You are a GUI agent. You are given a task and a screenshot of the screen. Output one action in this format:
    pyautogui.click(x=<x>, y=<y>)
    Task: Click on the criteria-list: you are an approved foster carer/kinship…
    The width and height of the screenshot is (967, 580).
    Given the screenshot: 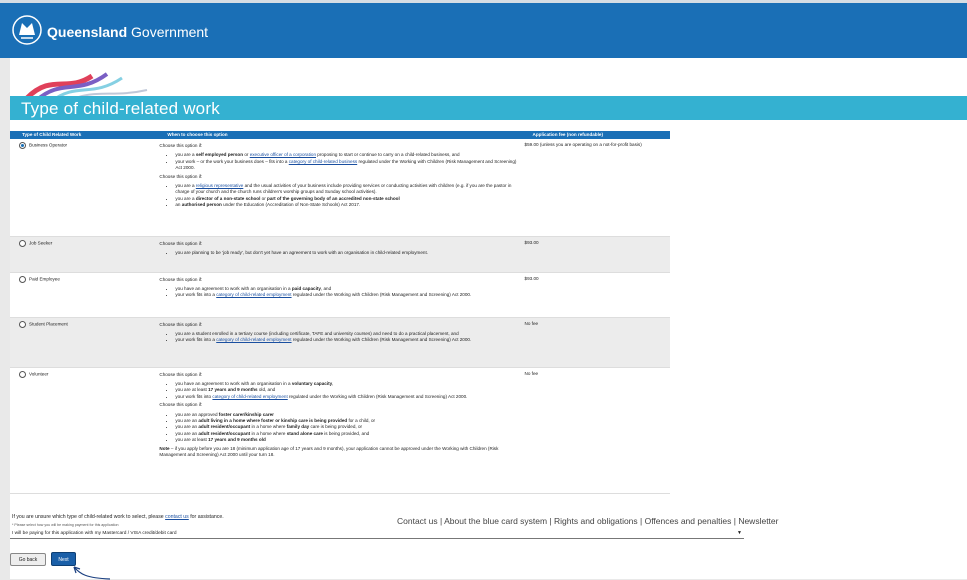 What is the action you would take?
    pyautogui.click(x=342, y=428)
    